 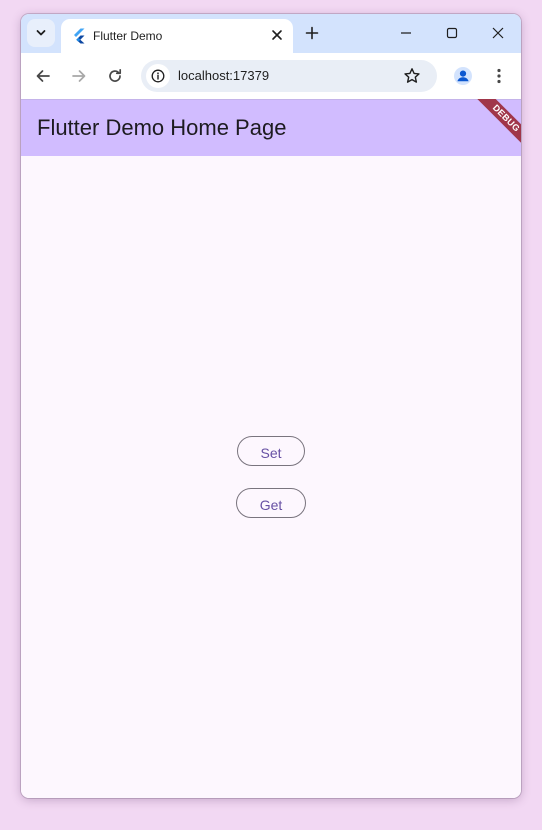 I want to click on debug-banner: DEBUG, so click(x=491, y=129).